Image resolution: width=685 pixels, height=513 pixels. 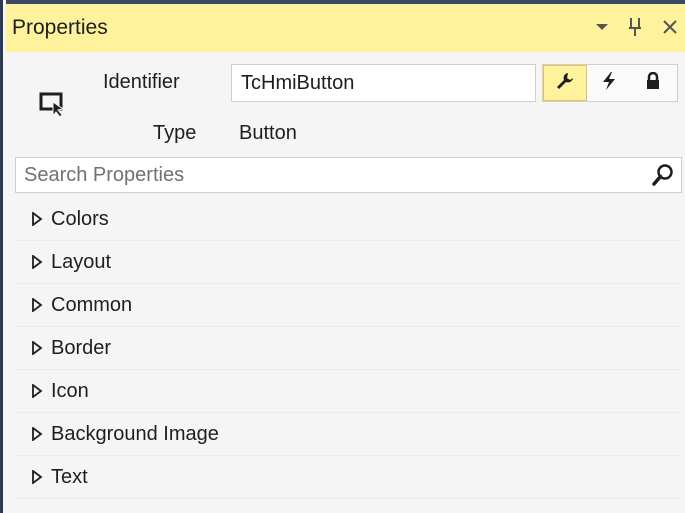 What do you see at coordinates (334, 175) in the screenshot?
I see `search-input` at bounding box center [334, 175].